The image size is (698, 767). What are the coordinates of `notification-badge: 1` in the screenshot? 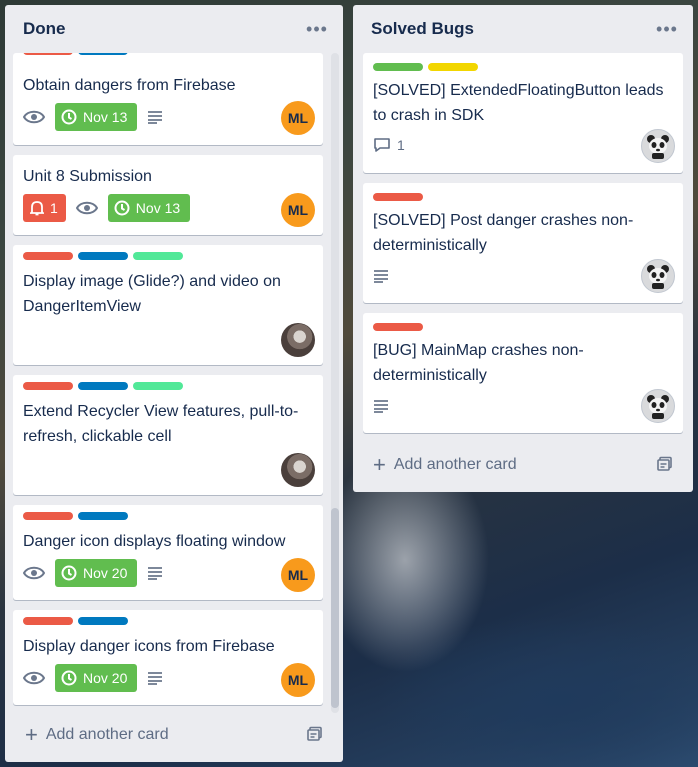 It's located at (44, 208).